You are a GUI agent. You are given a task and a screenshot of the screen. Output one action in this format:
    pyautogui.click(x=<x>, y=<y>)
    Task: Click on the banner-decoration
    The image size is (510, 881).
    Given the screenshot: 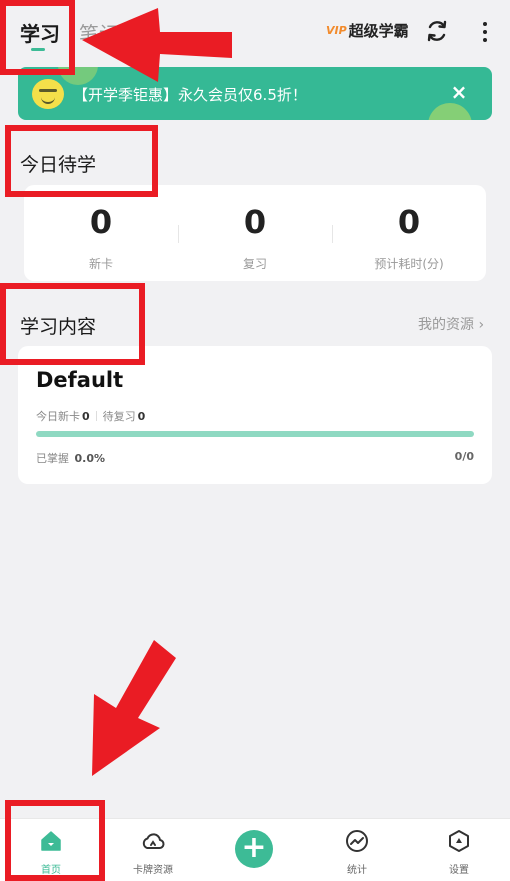 What is the action you would take?
    pyautogui.click(x=450, y=111)
    